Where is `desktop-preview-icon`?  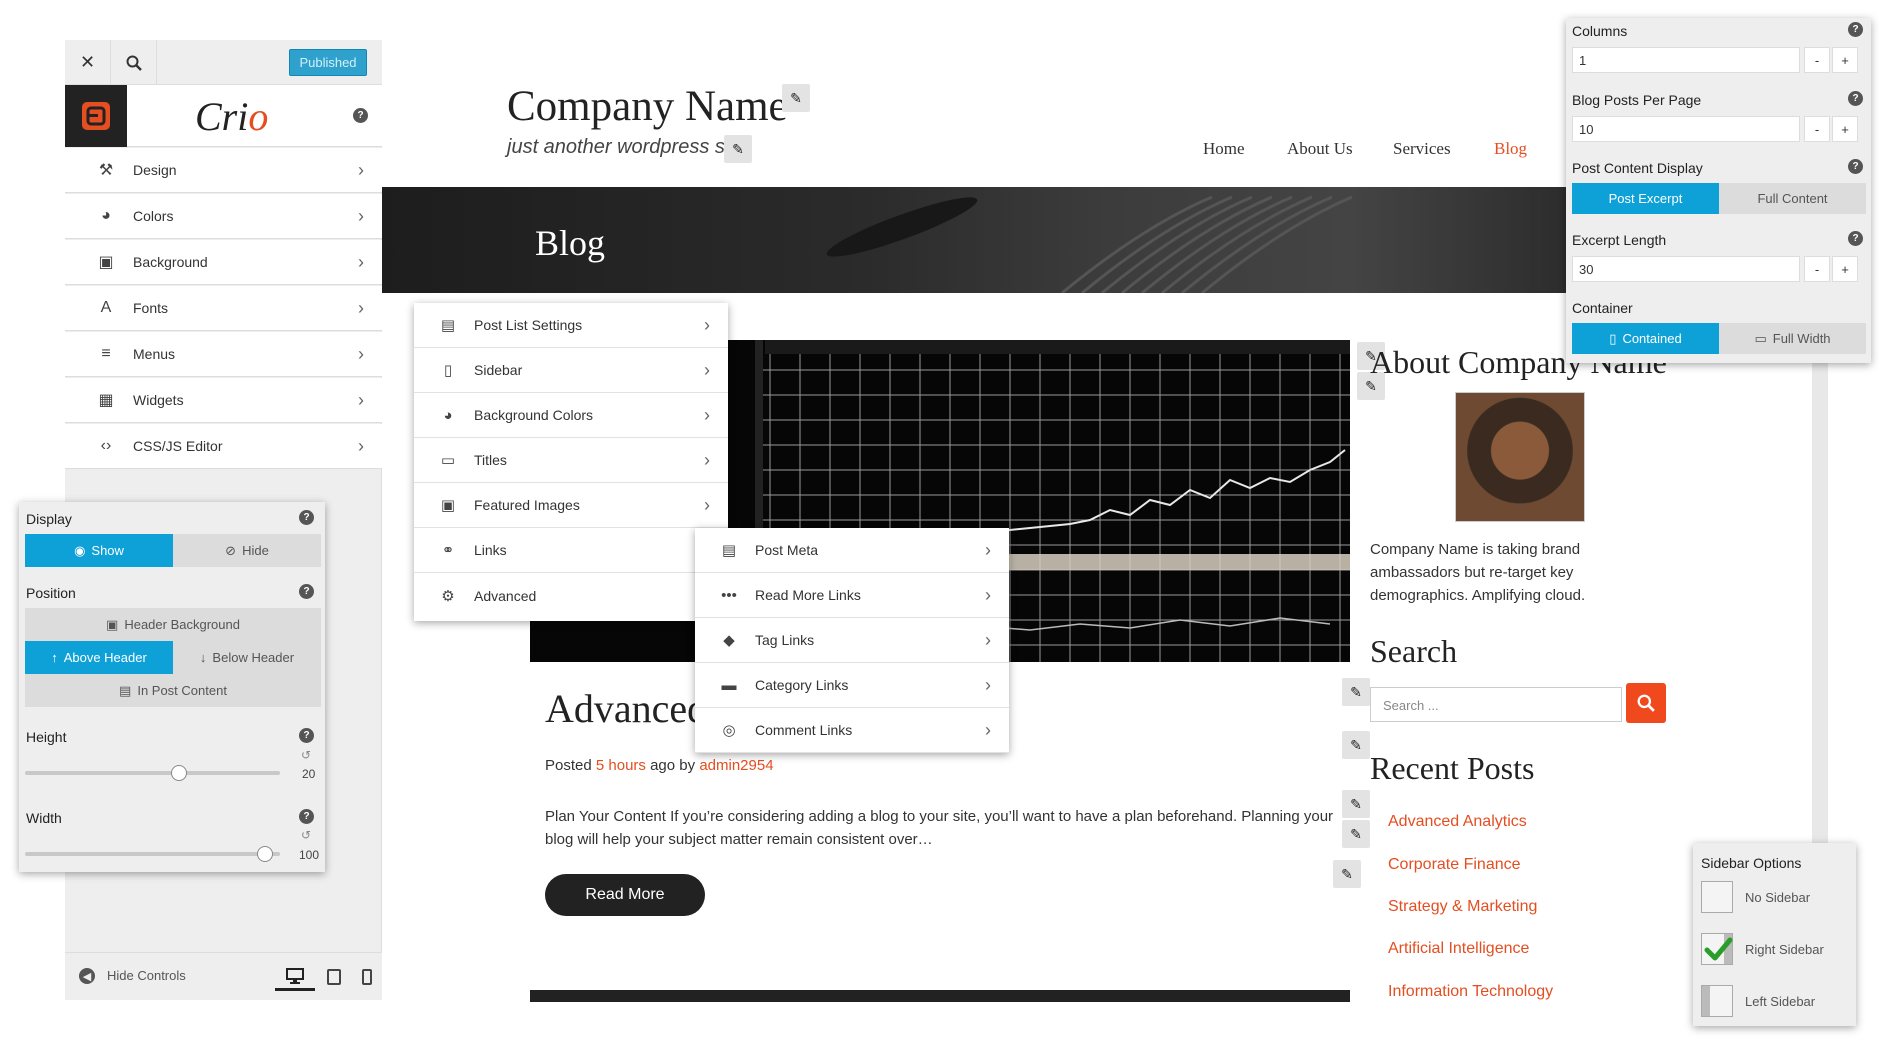 desktop-preview-icon is located at coordinates (295, 977).